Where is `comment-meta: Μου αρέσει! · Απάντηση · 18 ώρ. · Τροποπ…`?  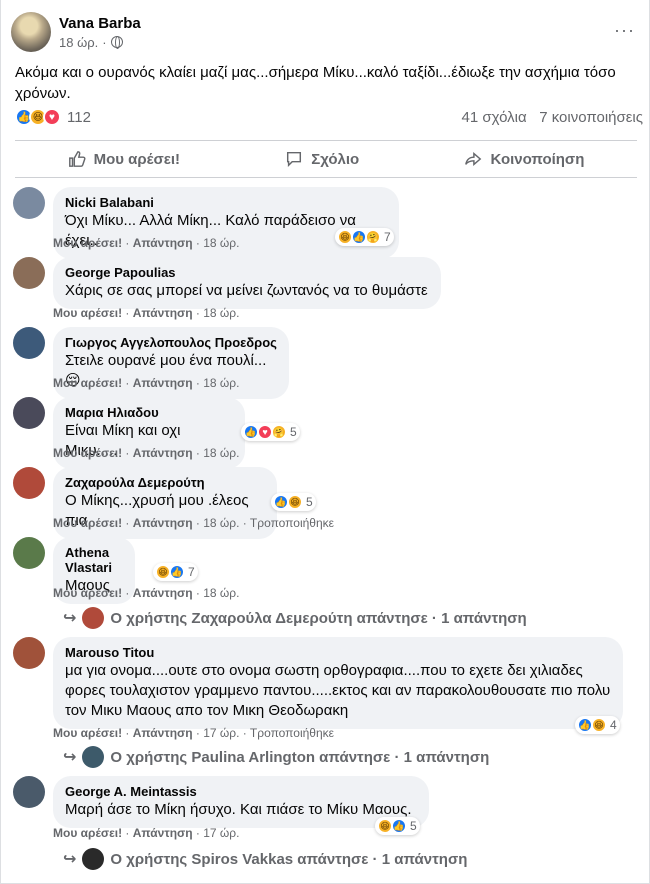
comment-meta: Μου αρέσει! · Απάντηση · 18 ώρ. · Τροποπ… is located at coordinates (193, 523).